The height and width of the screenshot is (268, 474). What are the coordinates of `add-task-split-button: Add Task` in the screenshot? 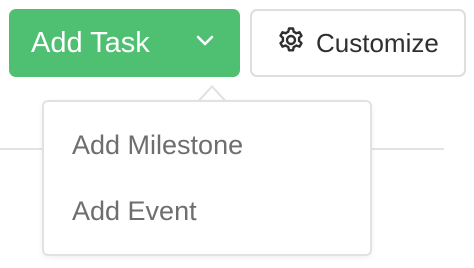 It's located at (124, 43).